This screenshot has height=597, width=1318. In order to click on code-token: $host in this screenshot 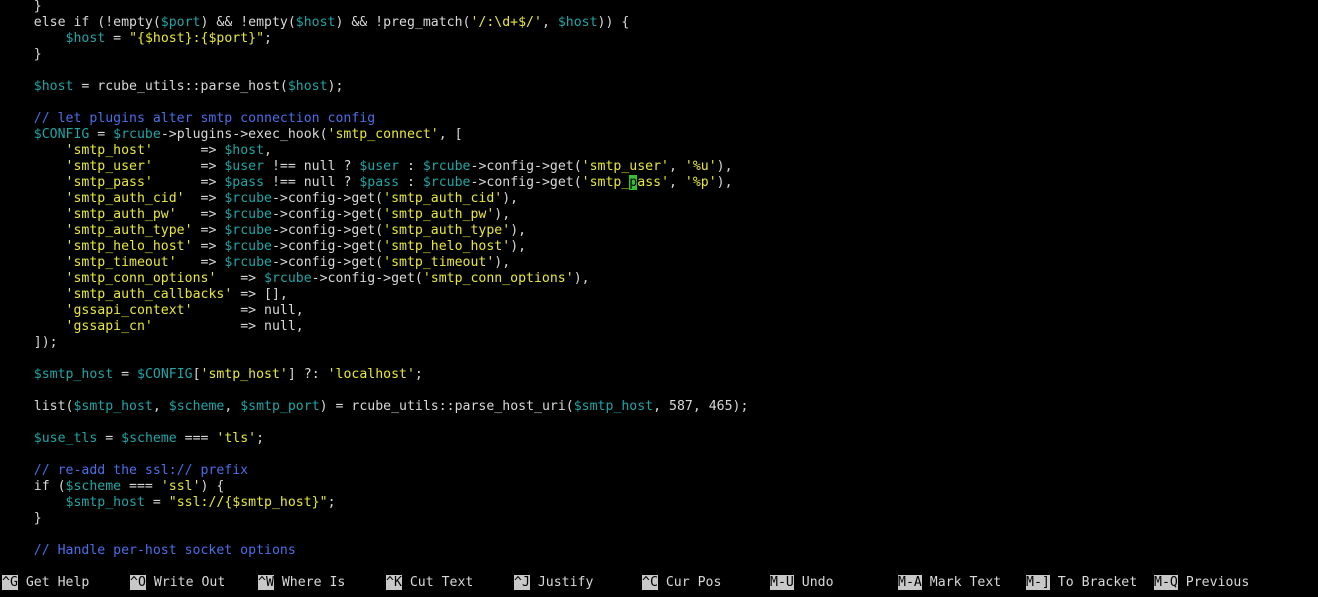, I will do `click(244, 150)`.